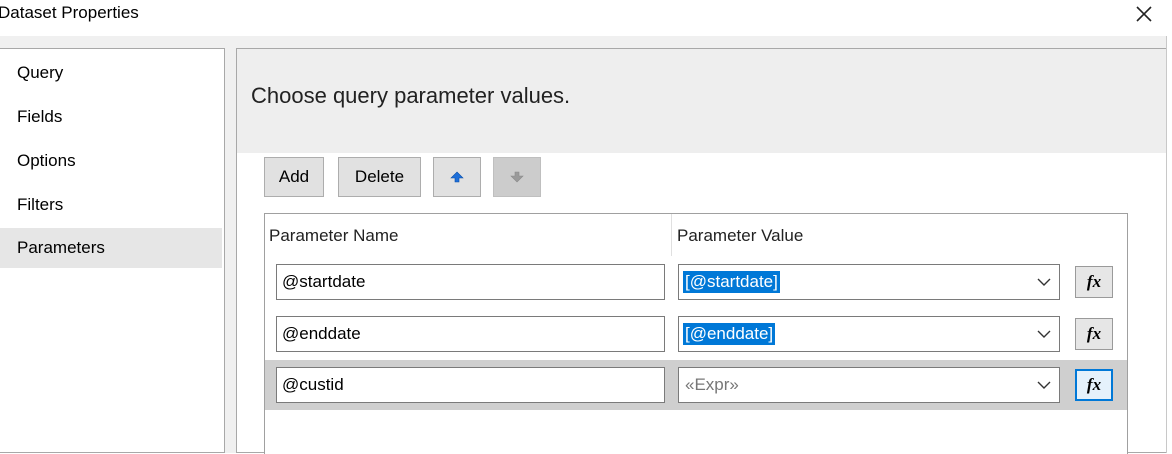 Image resolution: width=1172 pixels, height=454 pixels. Describe the element at coordinates (470, 334) in the screenshot. I see `parameter-name-input: @enddate` at that location.